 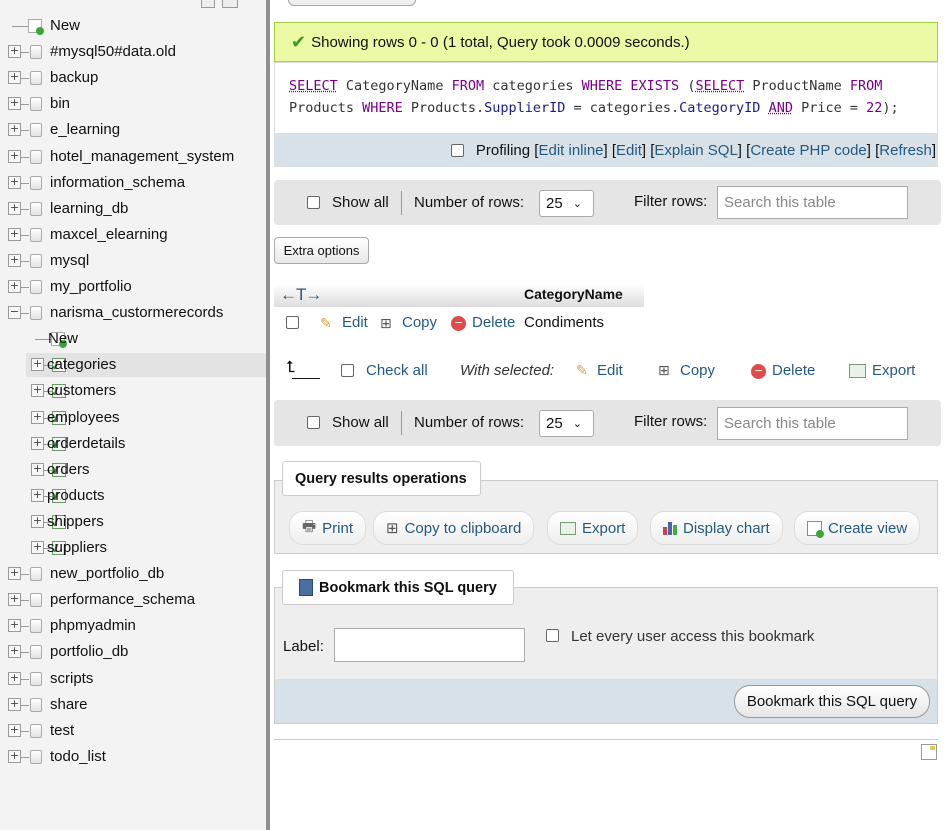 What do you see at coordinates (133, 313) in the screenshot?
I see `sidebar-item: − narisma_custormerecords` at bounding box center [133, 313].